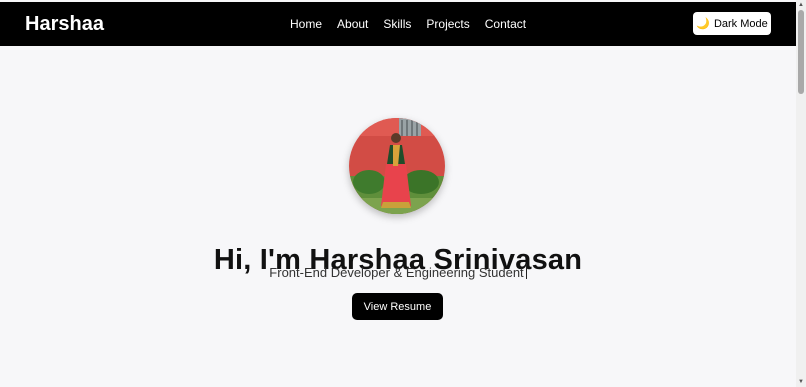 Image resolution: width=806 pixels, height=387 pixels. I want to click on nav-link-skills: Skills, so click(397, 24).